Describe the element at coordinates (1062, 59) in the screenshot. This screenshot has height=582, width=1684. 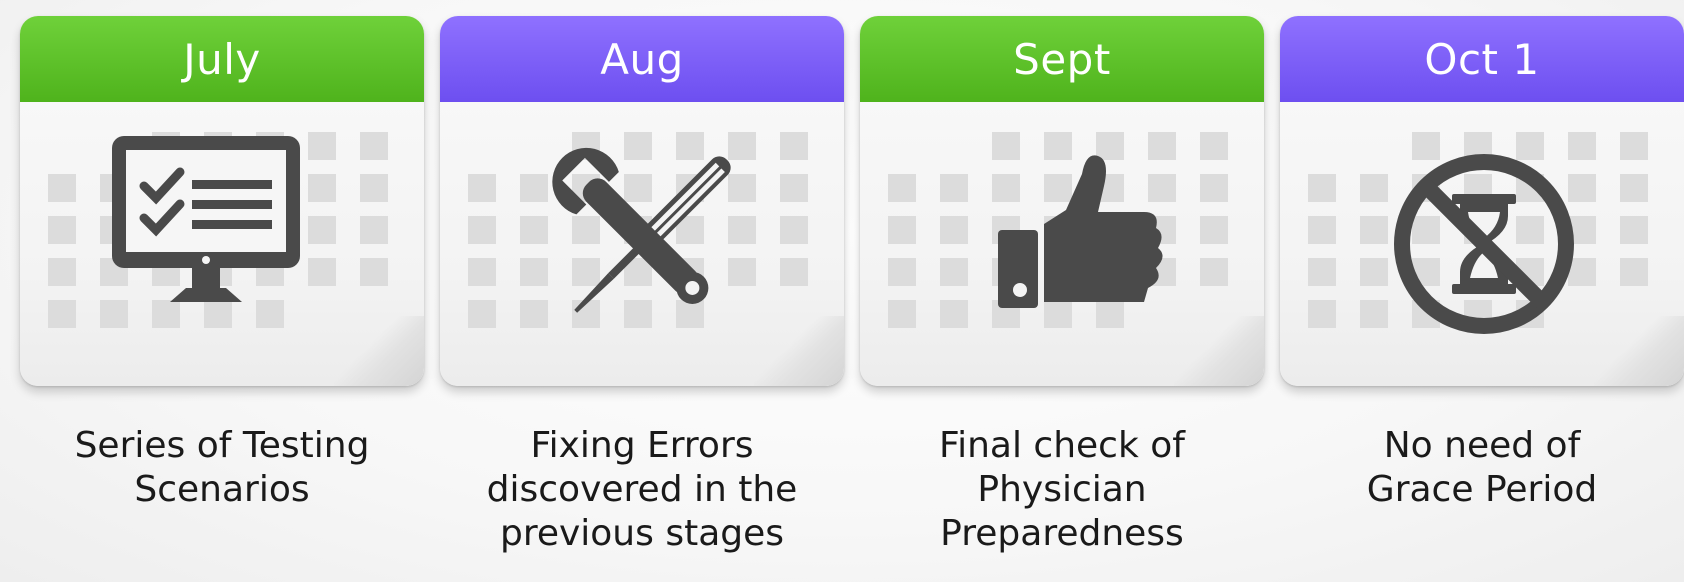
I see `month-header: Sept` at that location.